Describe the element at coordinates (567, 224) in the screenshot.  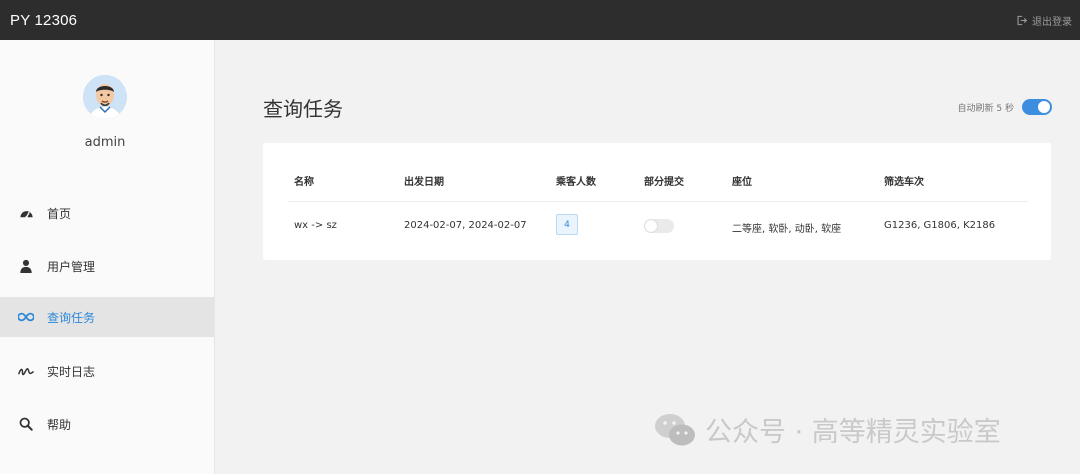
I see `passenger-count-badge: 4` at that location.